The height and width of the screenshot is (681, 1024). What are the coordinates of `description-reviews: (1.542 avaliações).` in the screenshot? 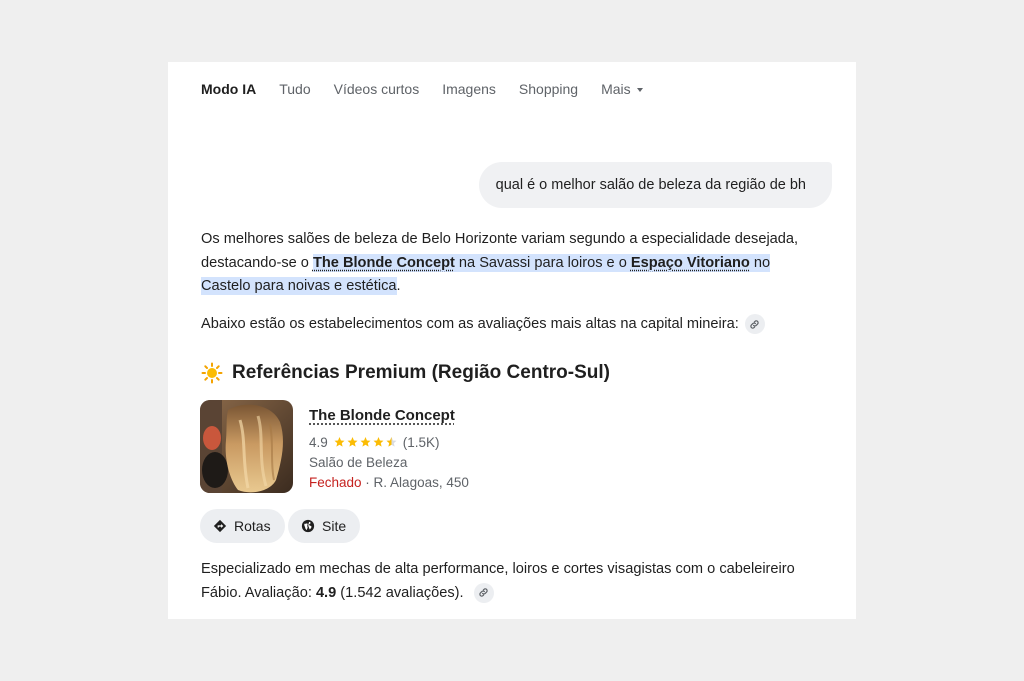 It's located at (400, 592).